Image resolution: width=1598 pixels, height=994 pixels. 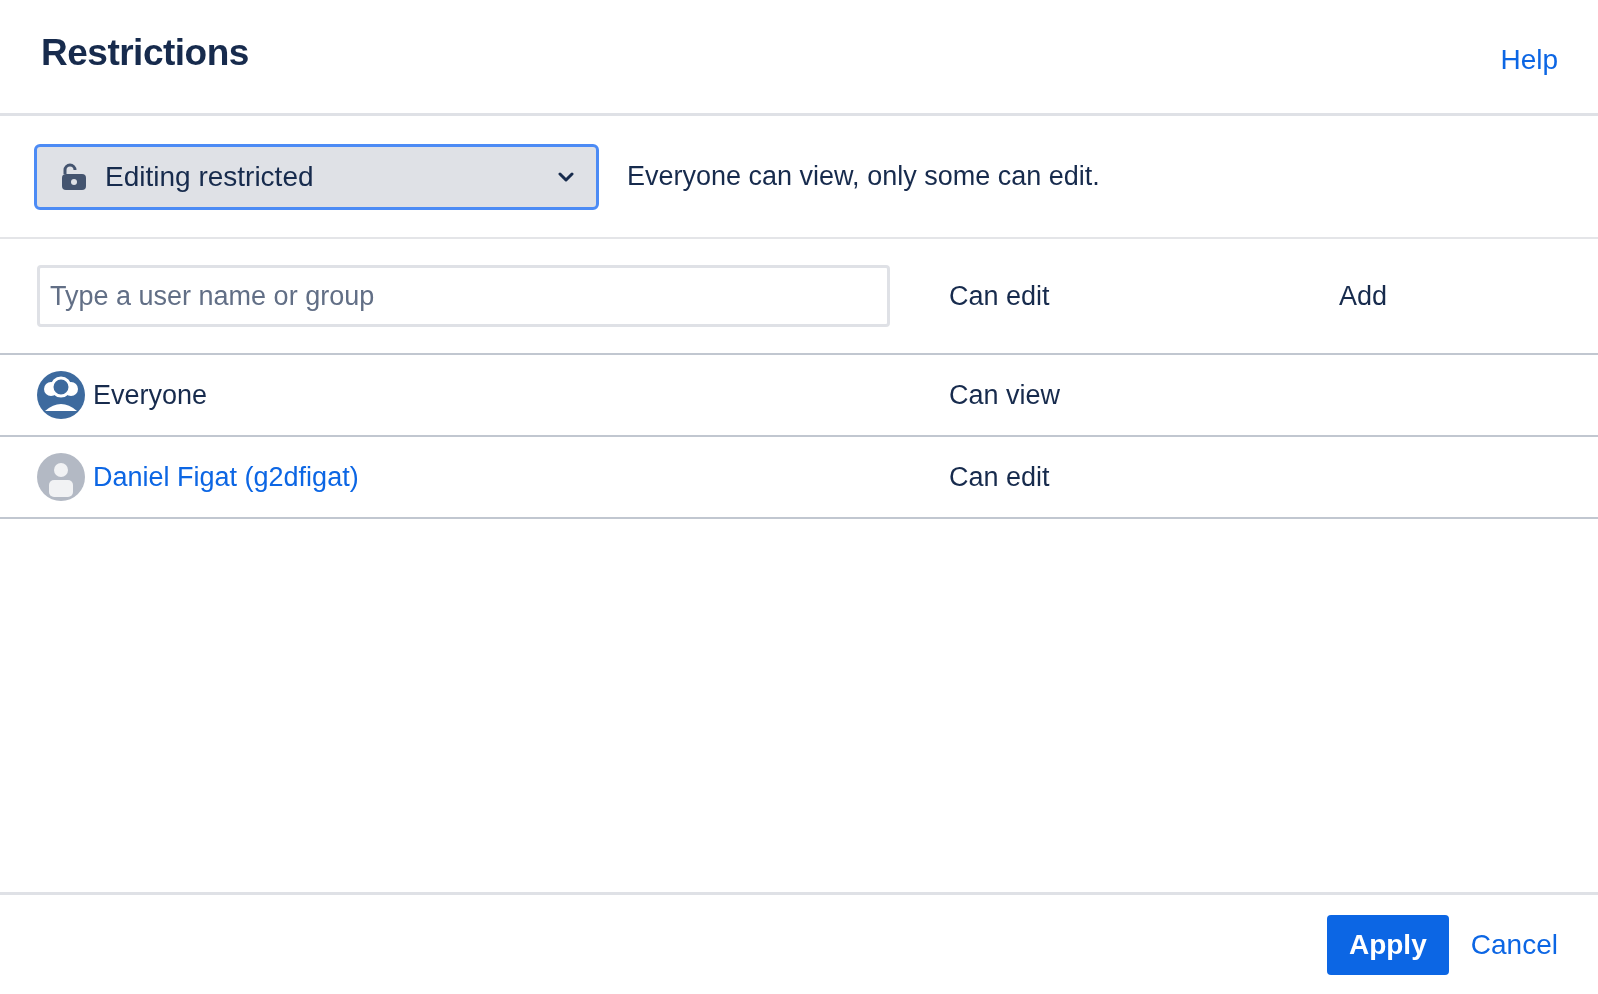 What do you see at coordinates (1000, 477) in the screenshot?
I see `entry-permission: Can edit` at bounding box center [1000, 477].